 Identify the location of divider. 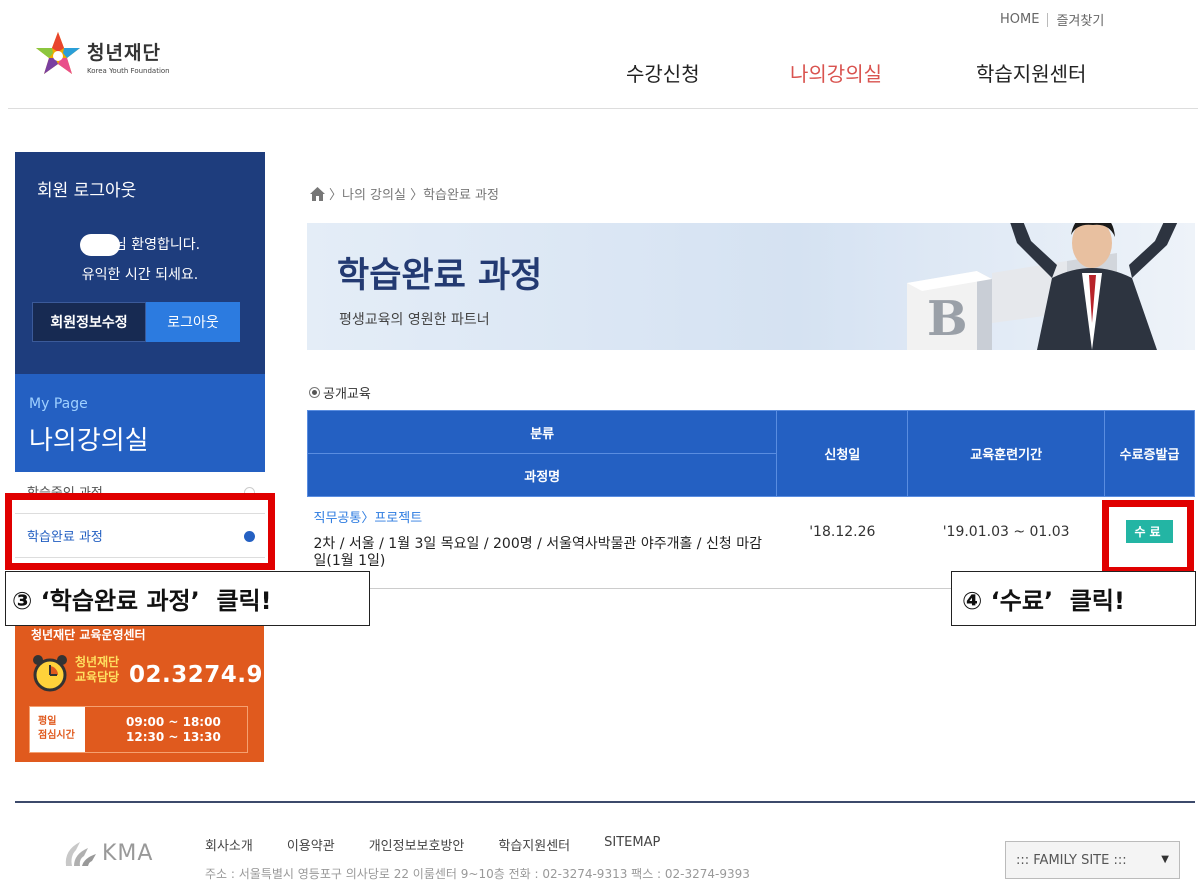
(1048, 19).